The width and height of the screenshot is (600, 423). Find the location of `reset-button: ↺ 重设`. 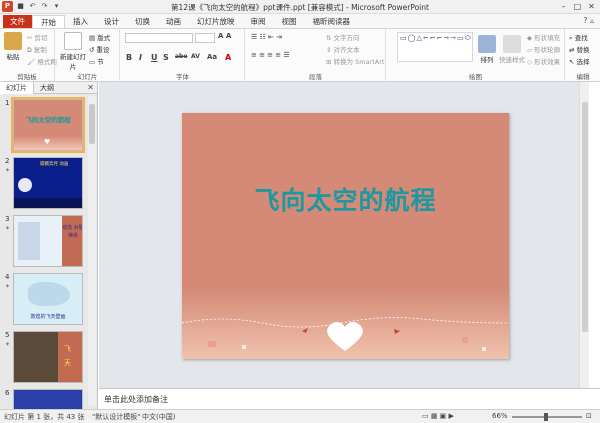

reset-button: ↺ 重设 is located at coordinates (99, 49).